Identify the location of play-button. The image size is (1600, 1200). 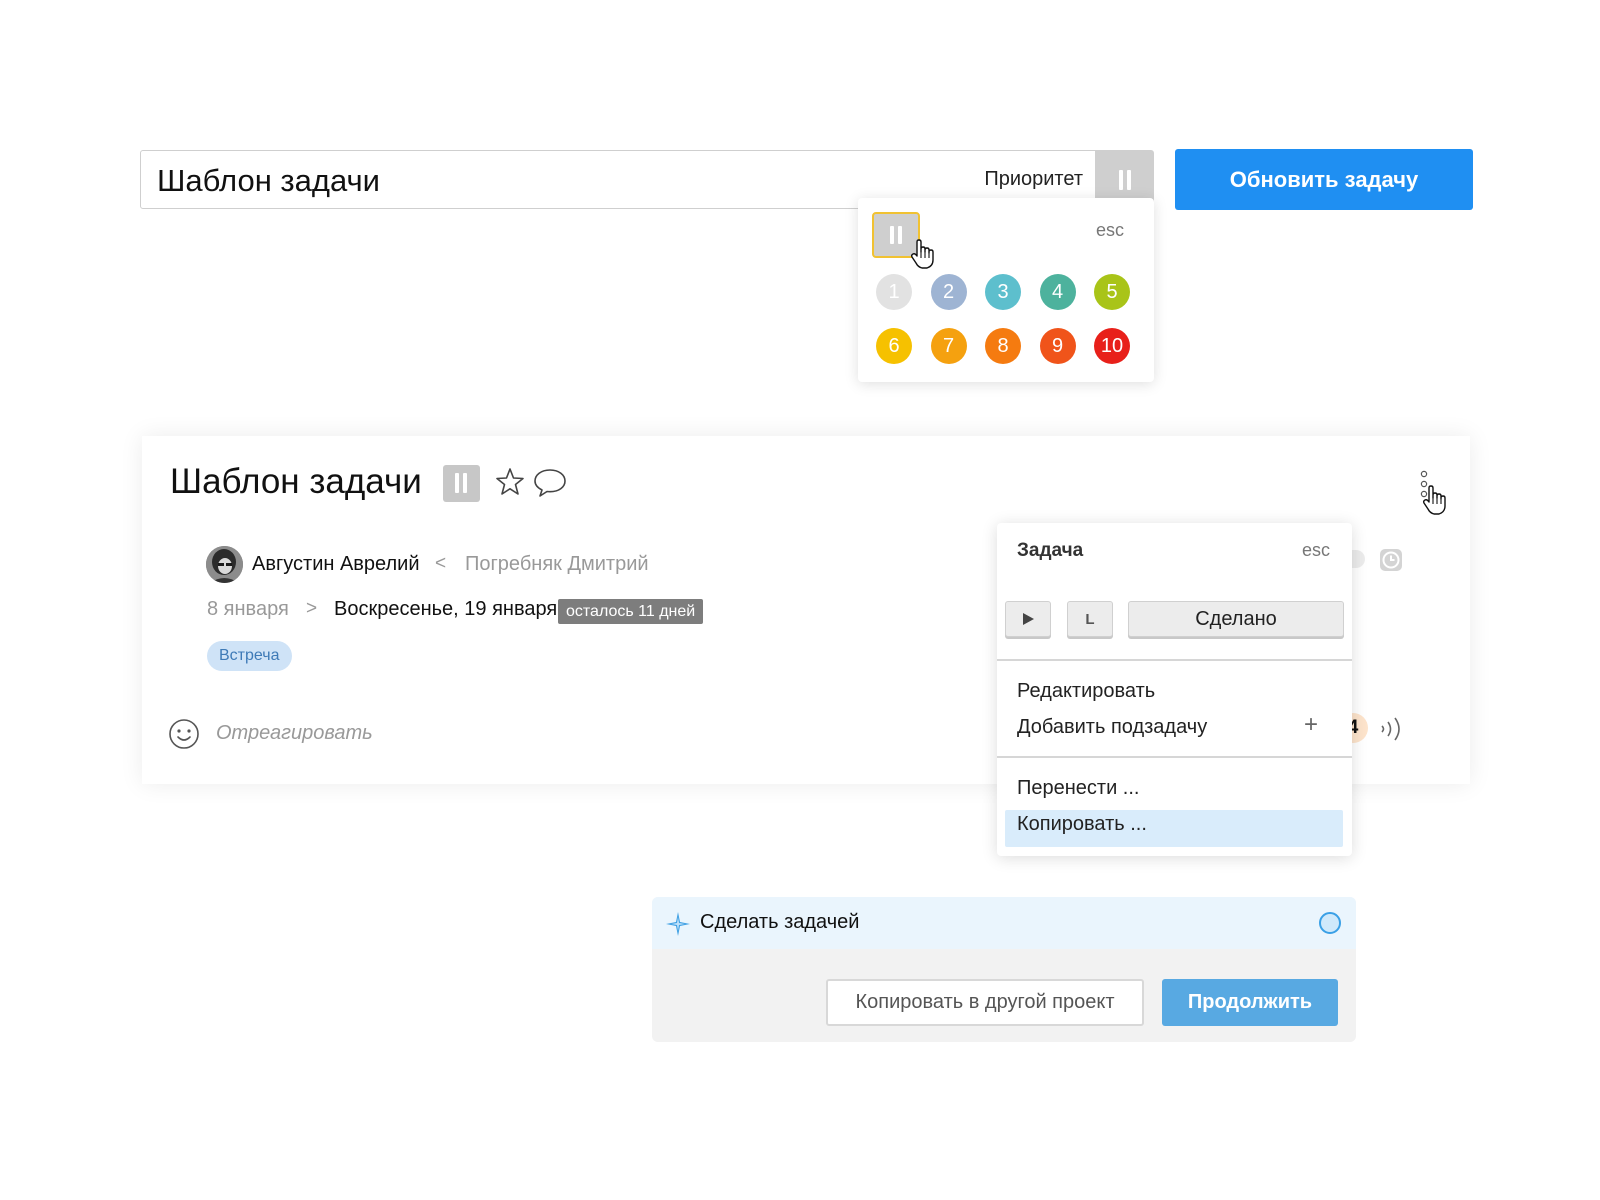
(1028, 619).